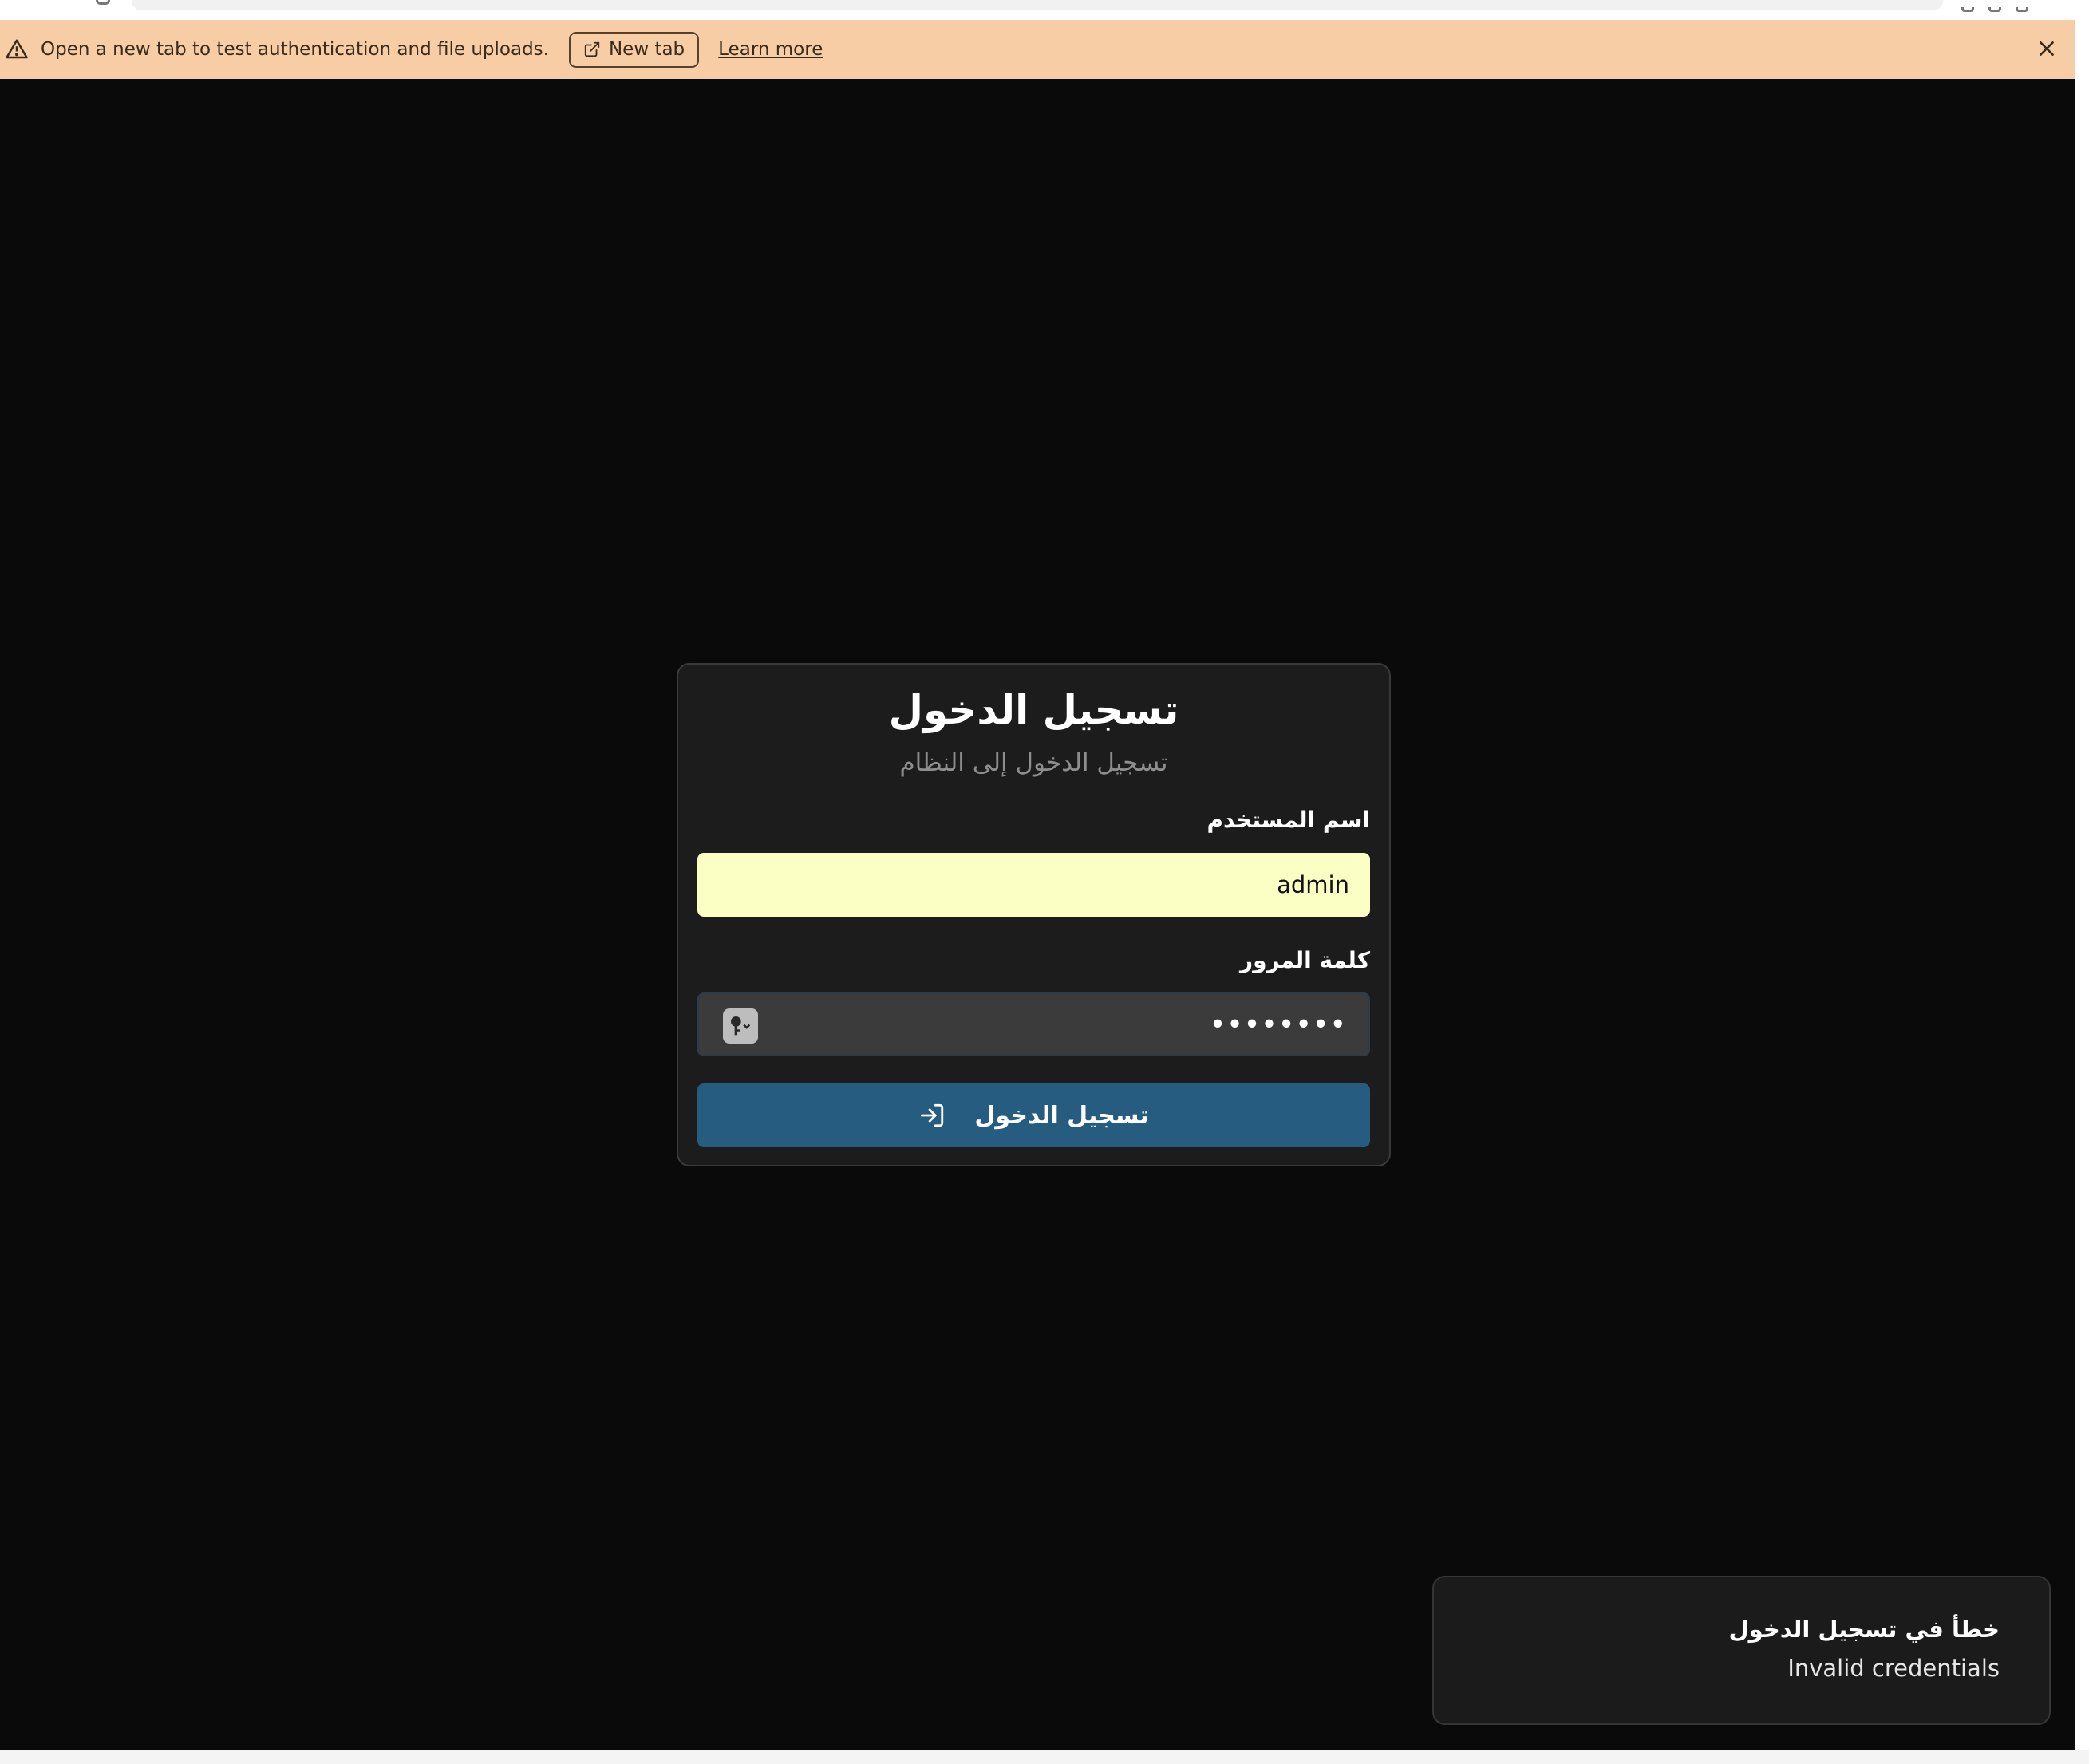  Describe the element at coordinates (1864, 1629) in the screenshot. I see `toast-title: خطأ في تسجيل الدخول` at that location.